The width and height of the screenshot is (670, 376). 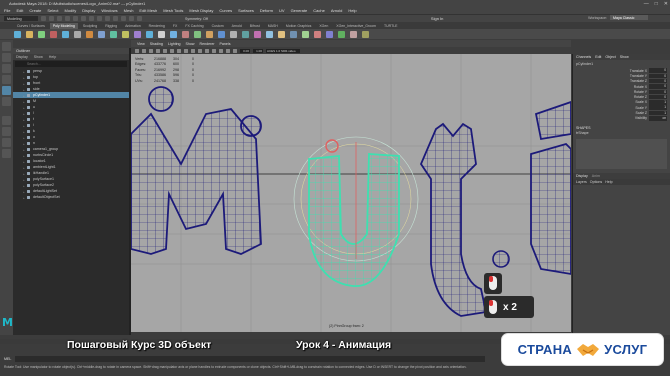 I want to click on xray-icon, so click(x=235, y=50).